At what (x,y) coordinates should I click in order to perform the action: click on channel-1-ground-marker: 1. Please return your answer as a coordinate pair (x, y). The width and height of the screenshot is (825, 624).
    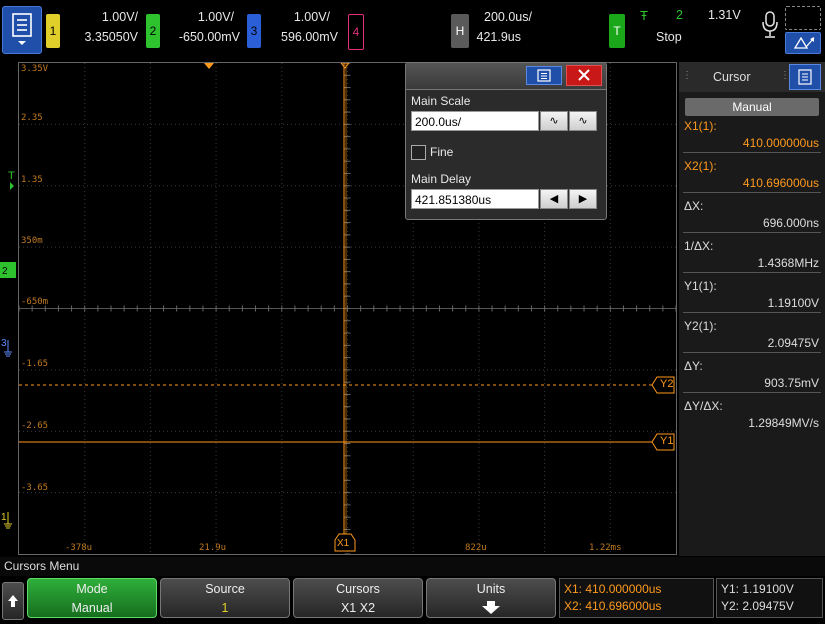
    Looking at the image, I should click on (4, 517).